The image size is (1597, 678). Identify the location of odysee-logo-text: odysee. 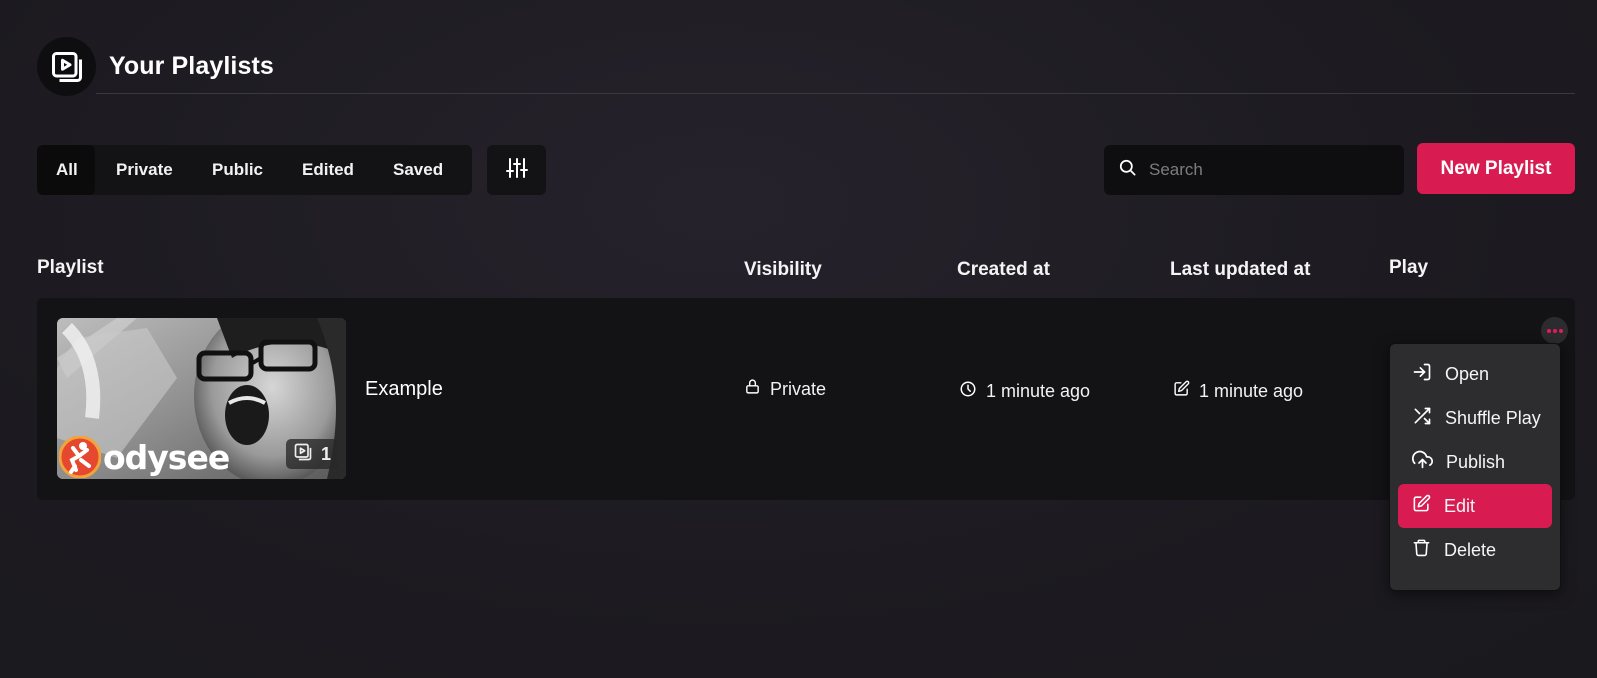
(166, 457).